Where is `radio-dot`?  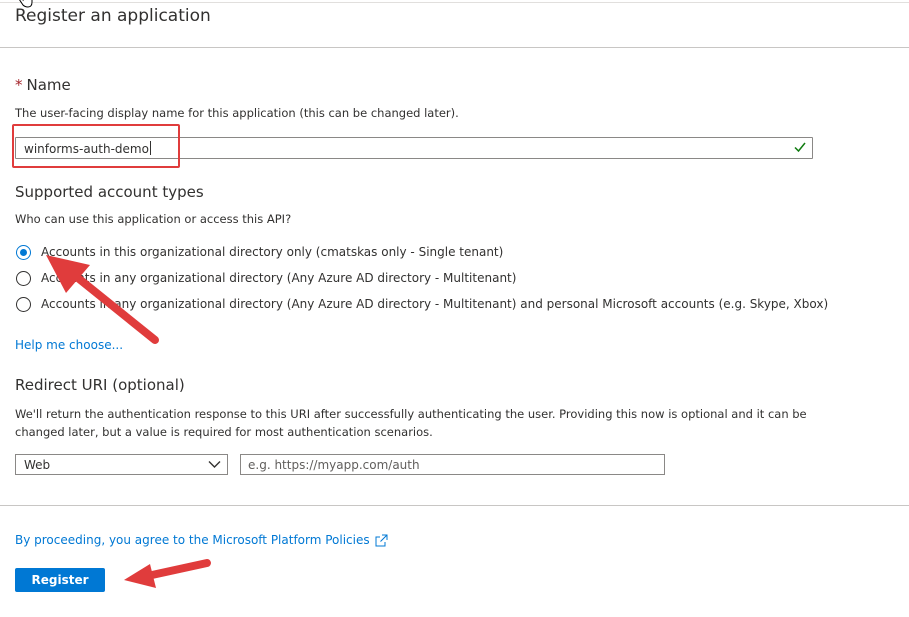 radio-dot is located at coordinates (23, 252).